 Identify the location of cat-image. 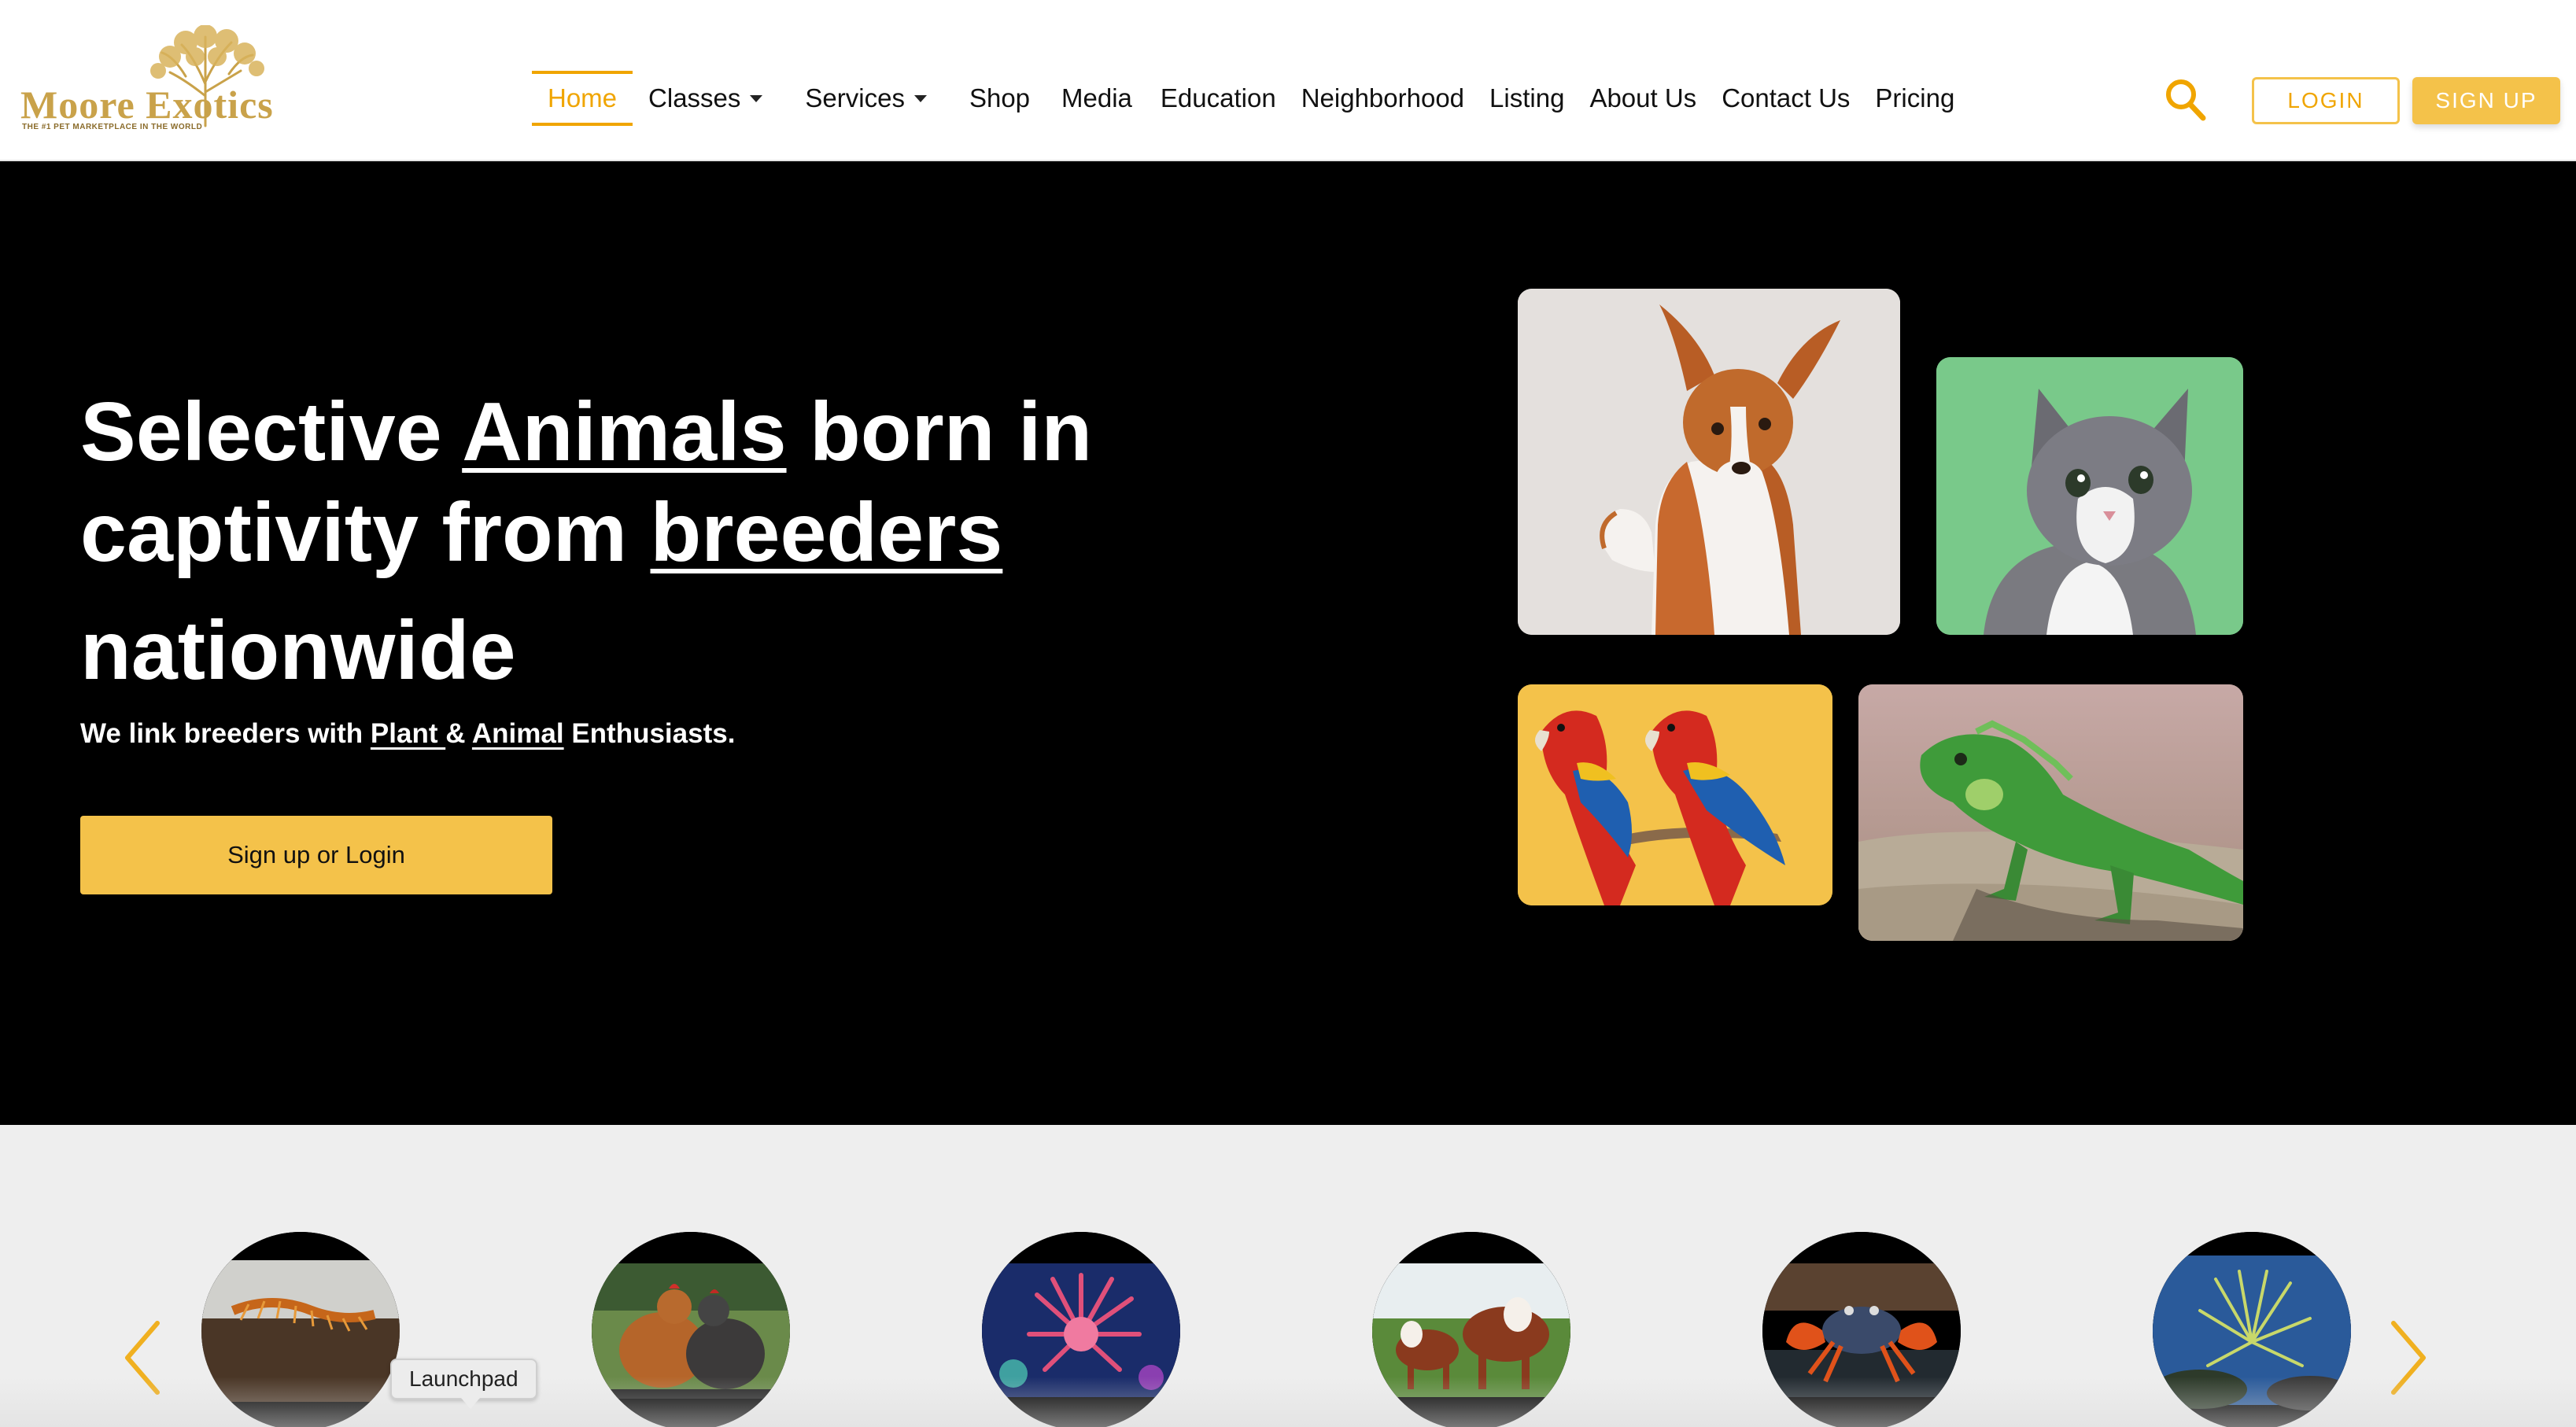
(2089, 496).